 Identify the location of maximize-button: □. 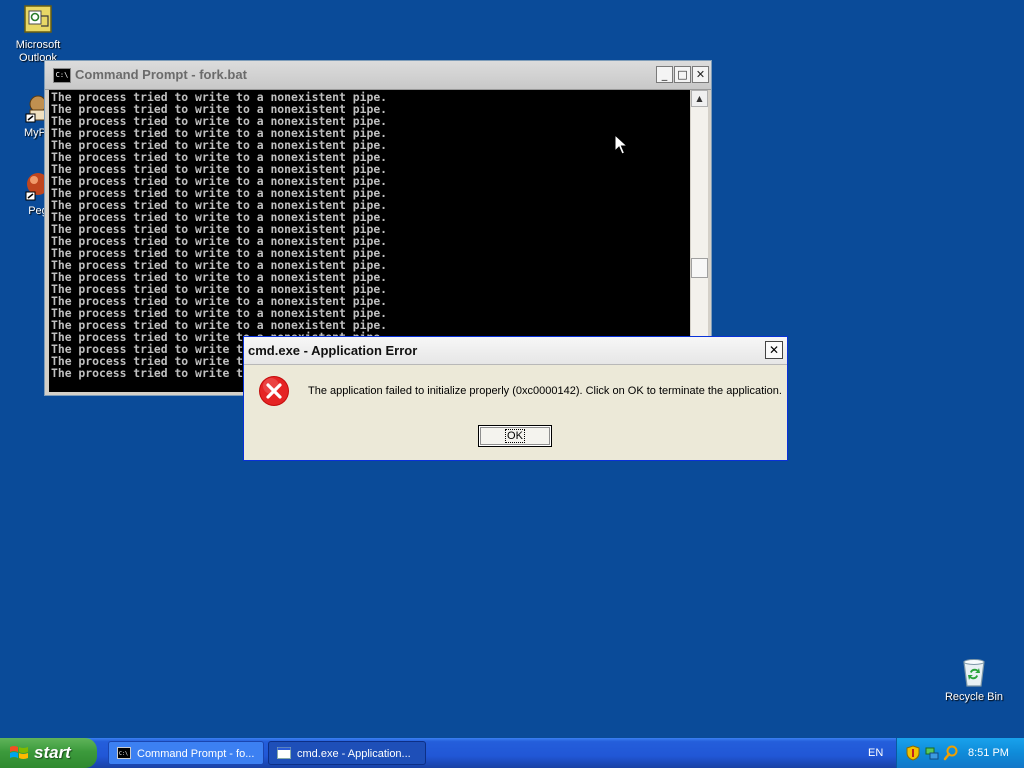
(682, 74).